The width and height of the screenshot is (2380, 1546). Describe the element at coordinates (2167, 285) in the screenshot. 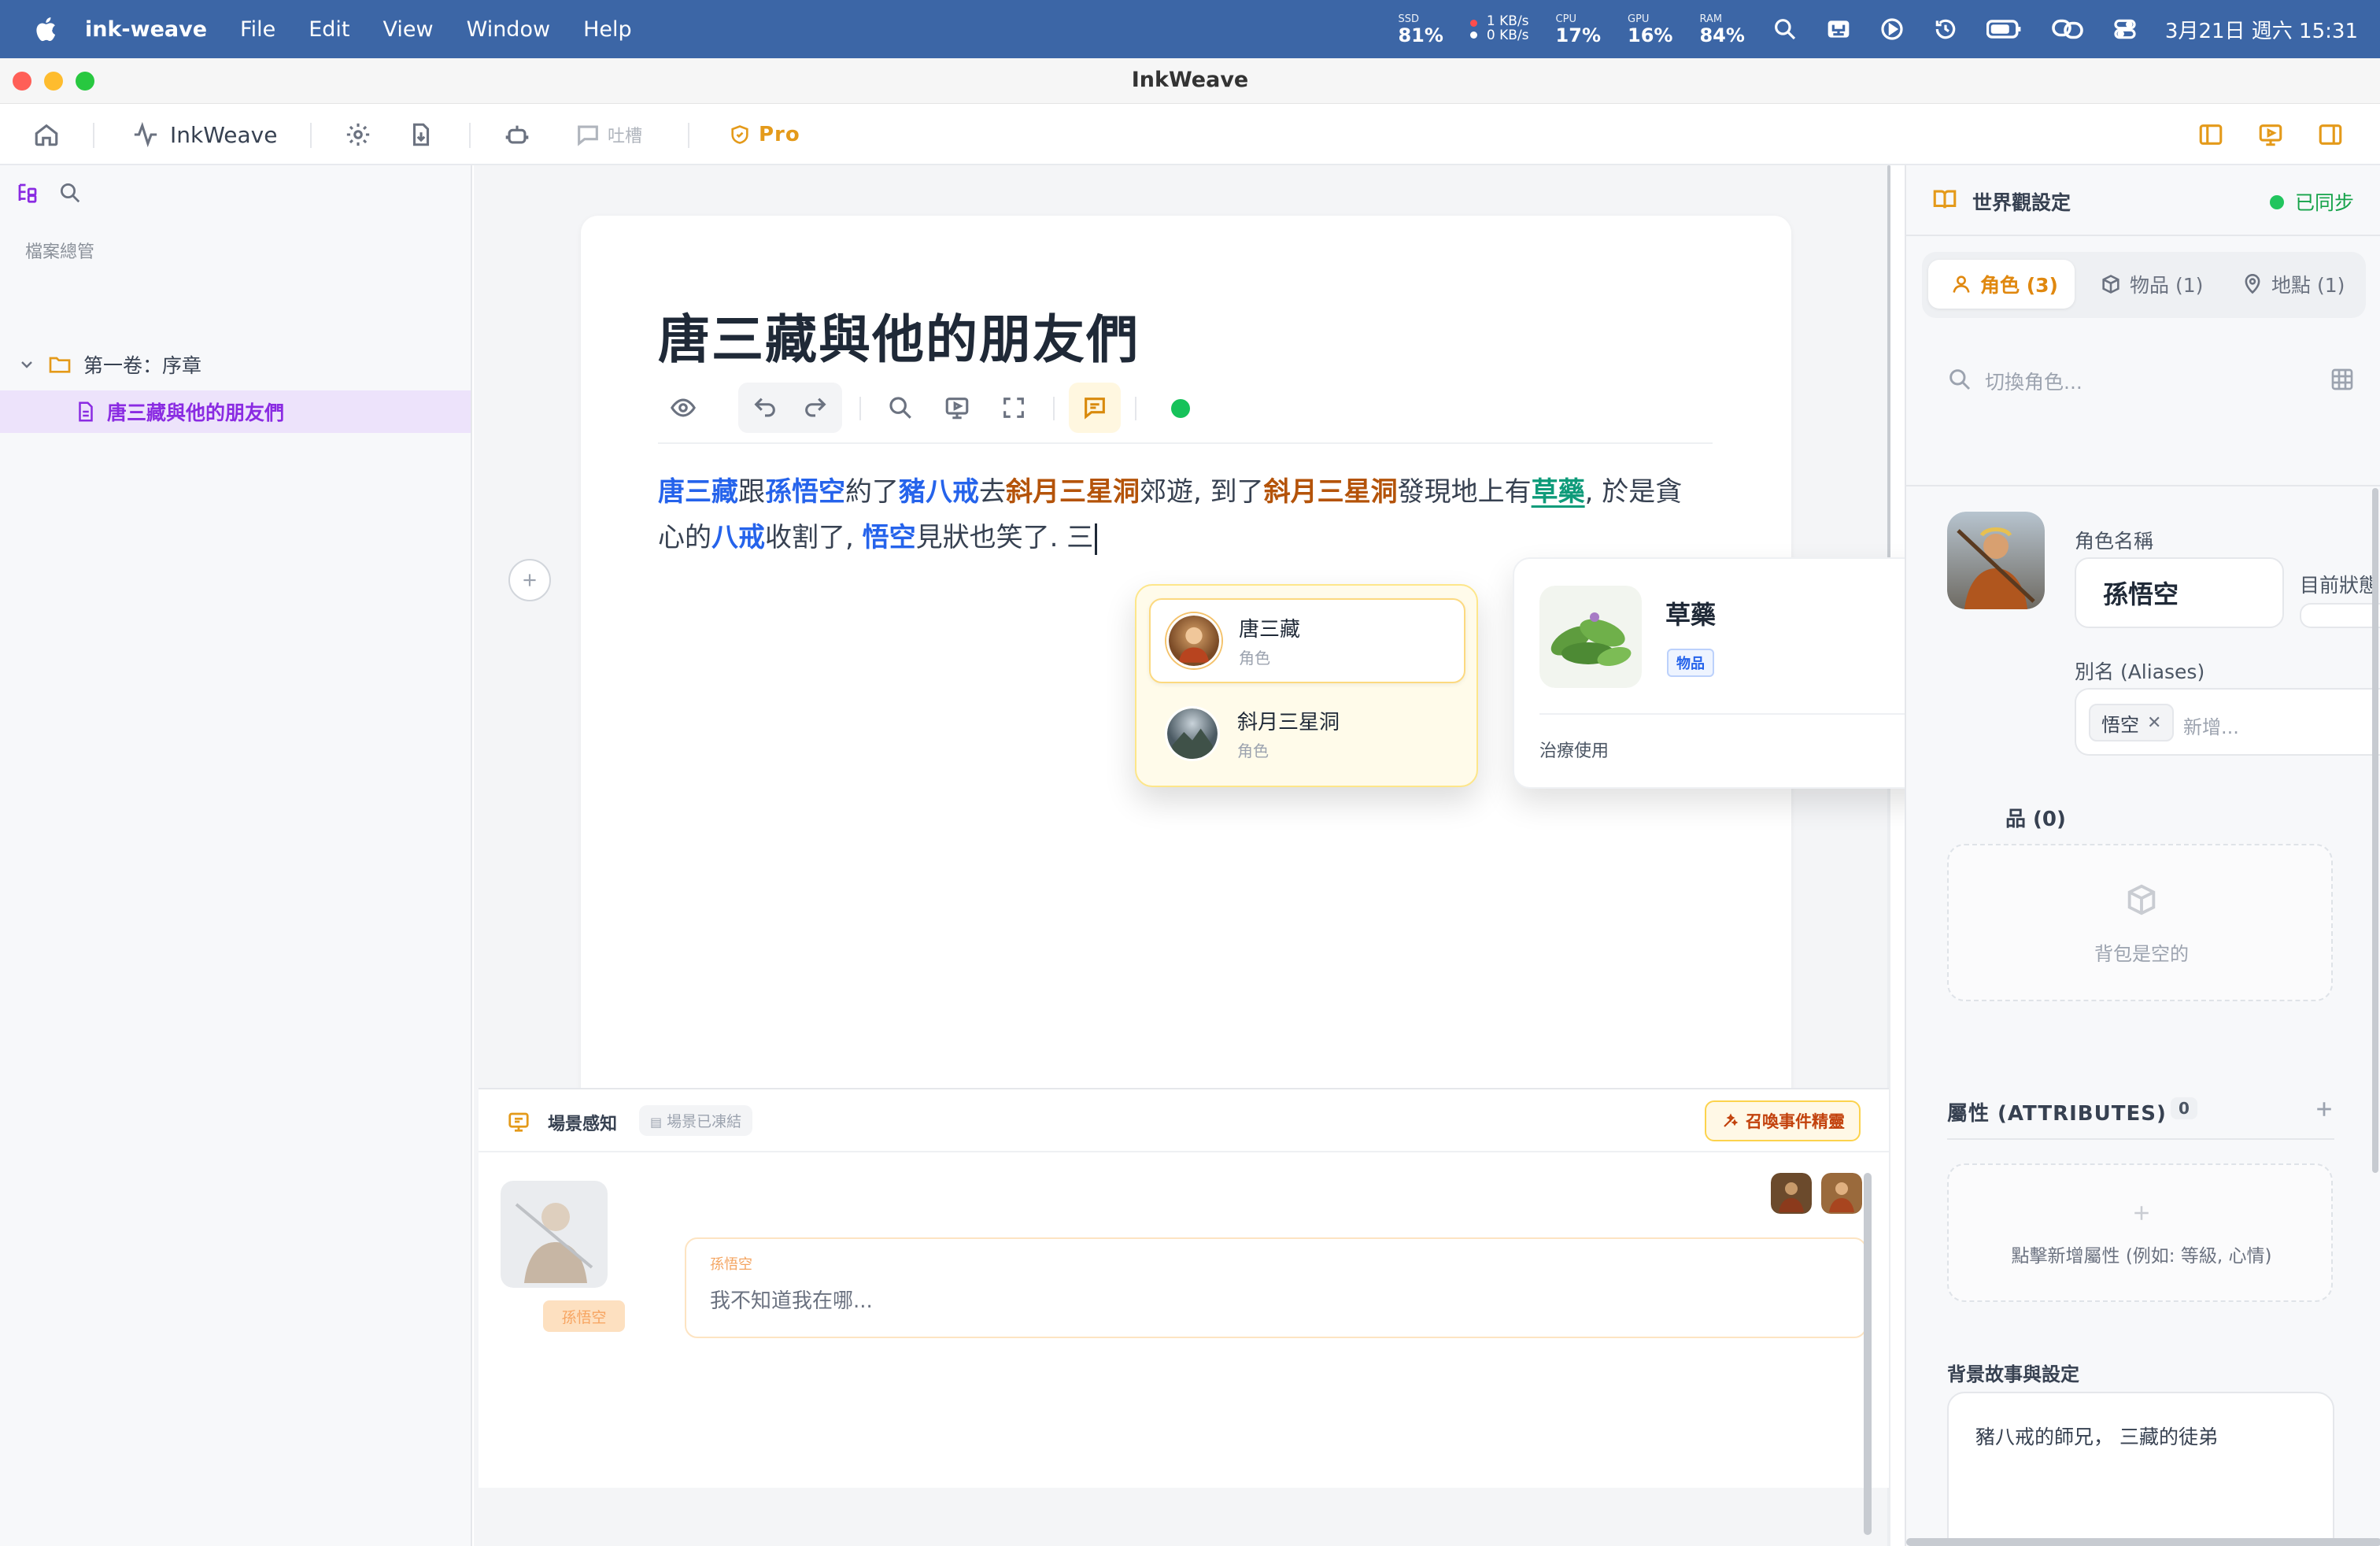

I see `tab-label: 物品 (1)` at that location.